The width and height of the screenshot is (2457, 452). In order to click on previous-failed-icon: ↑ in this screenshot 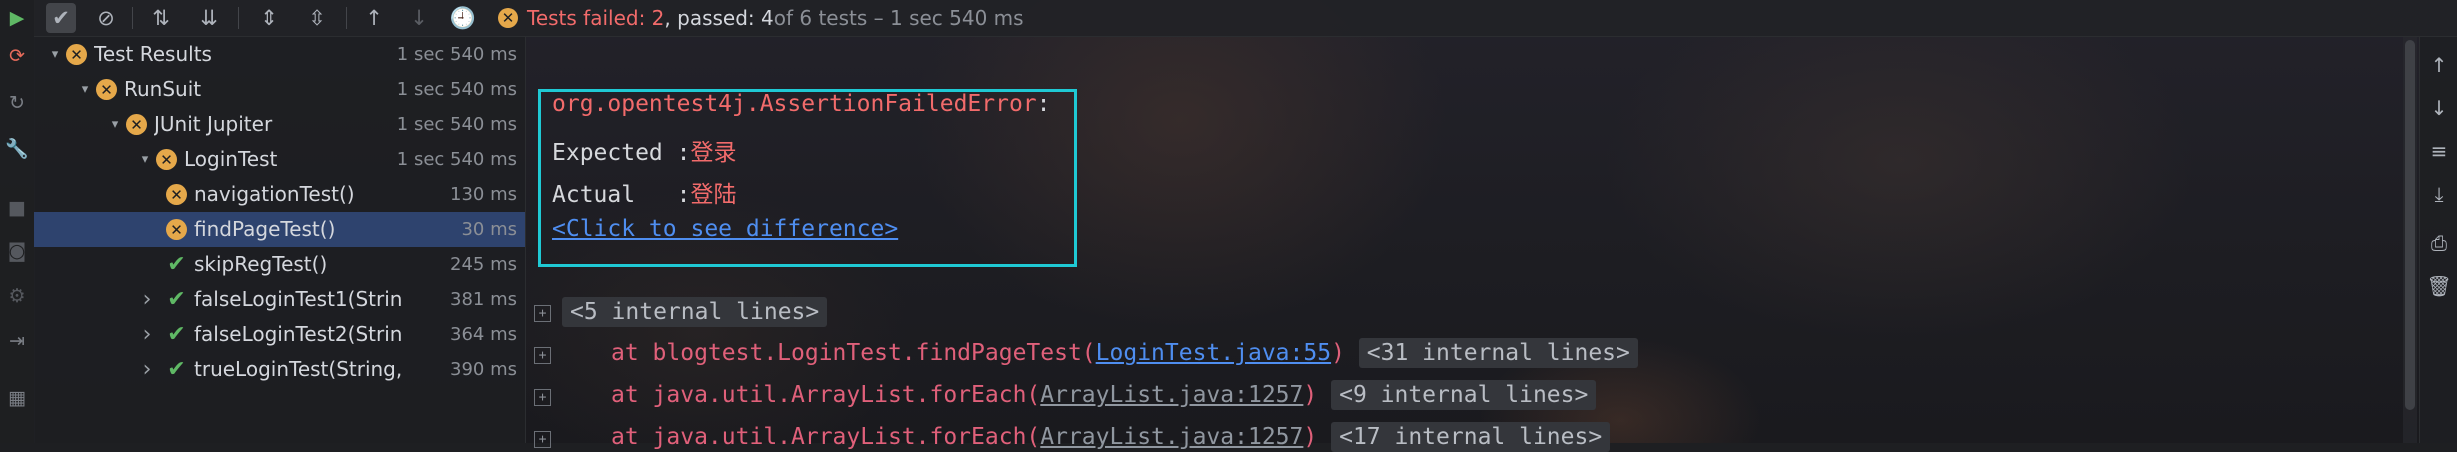, I will do `click(374, 18)`.